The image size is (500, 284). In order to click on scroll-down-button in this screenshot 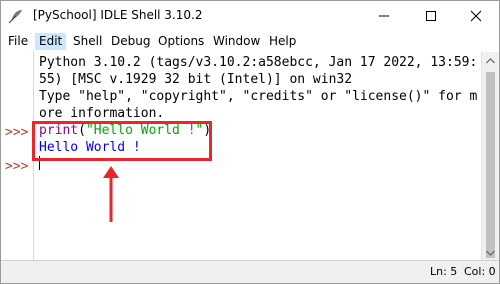, I will do `click(490, 252)`.